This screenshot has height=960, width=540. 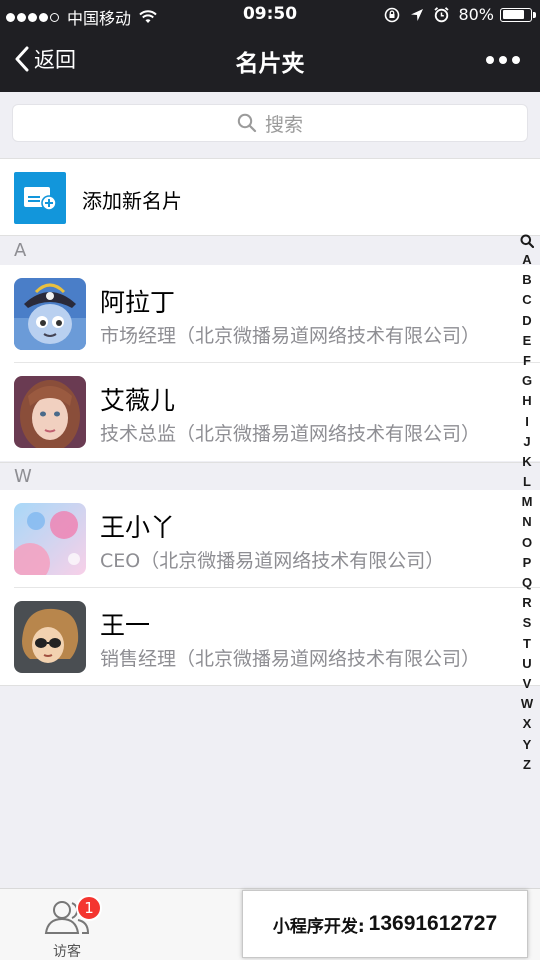 What do you see at coordinates (138, 302) in the screenshot?
I see `contact-name: 阿拉丁` at bounding box center [138, 302].